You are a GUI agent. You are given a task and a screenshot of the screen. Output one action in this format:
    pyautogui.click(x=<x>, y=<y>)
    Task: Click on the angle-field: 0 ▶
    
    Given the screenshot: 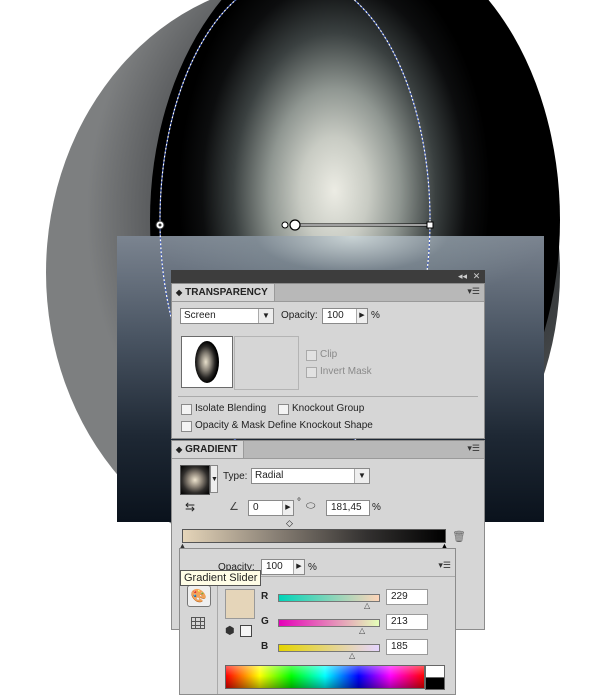 What is the action you would take?
    pyautogui.click(x=271, y=508)
    